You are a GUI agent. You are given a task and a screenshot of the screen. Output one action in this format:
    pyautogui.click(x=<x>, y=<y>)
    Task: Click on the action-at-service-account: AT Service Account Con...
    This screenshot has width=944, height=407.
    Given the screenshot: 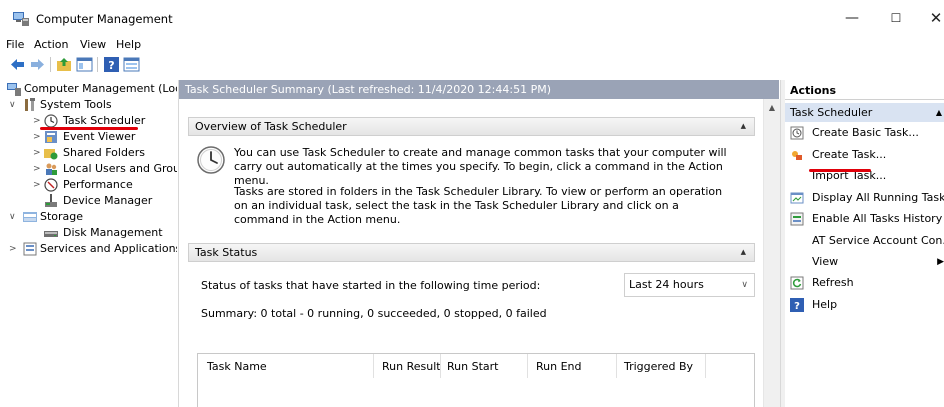 What is the action you would take?
    pyautogui.click(x=864, y=241)
    